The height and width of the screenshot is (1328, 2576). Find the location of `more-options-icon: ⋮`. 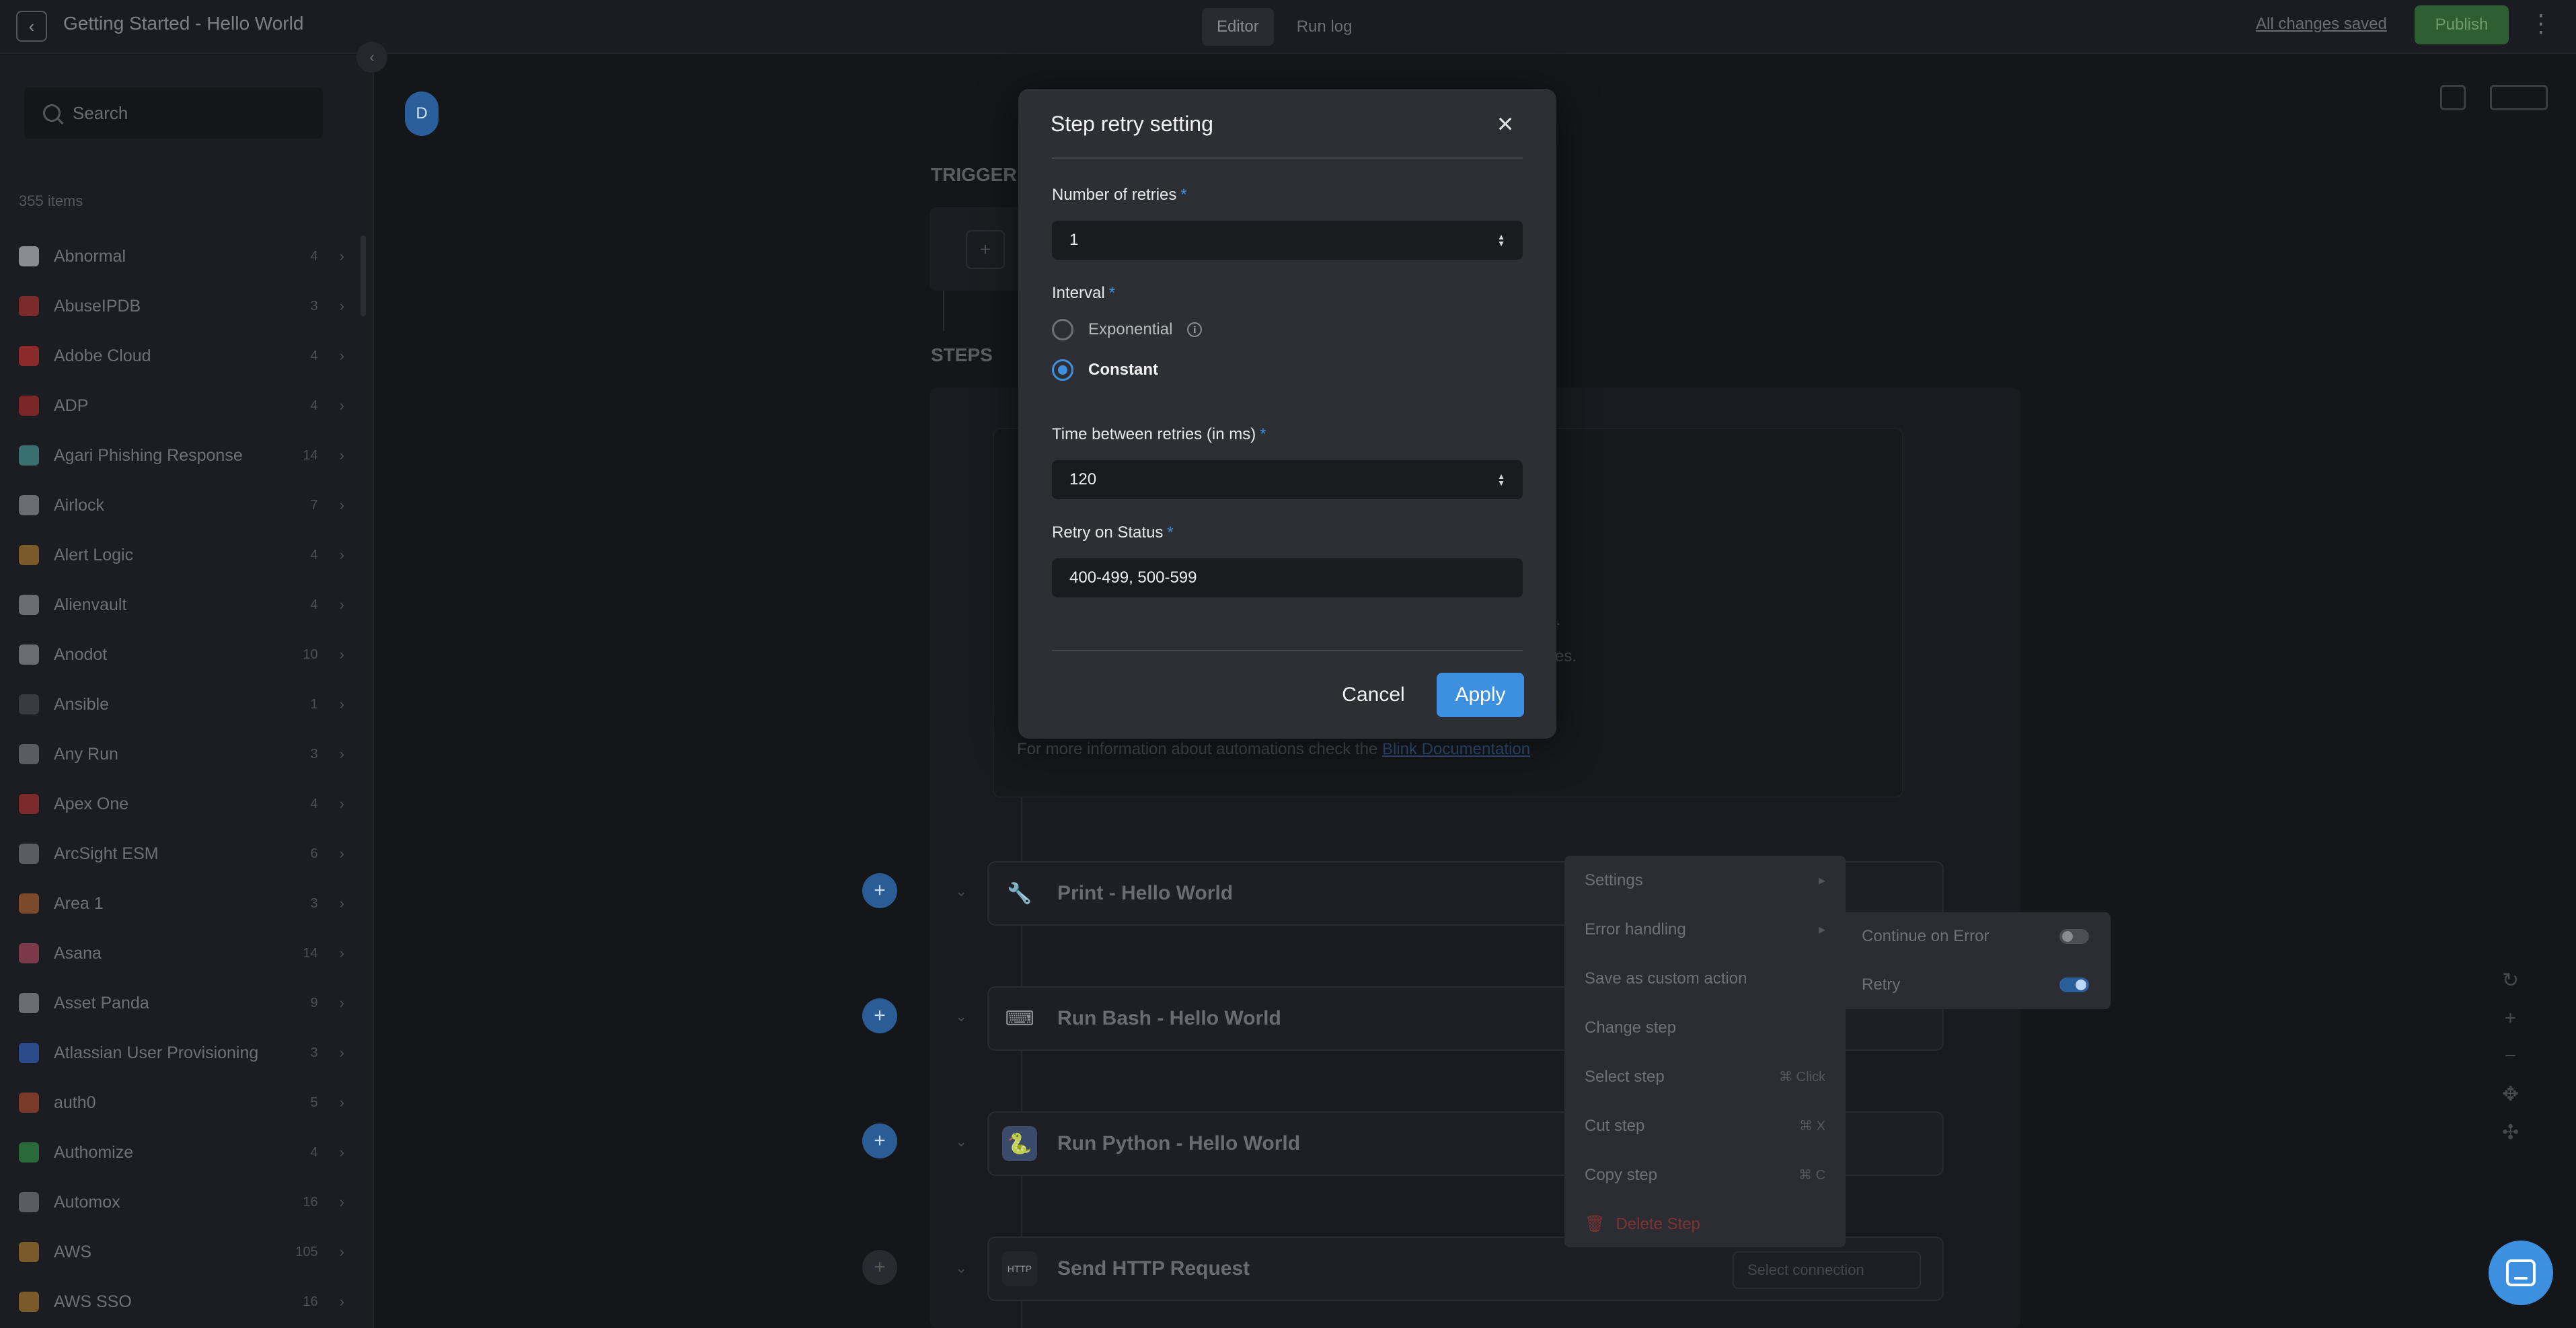

more-options-icon: ⋮ is located at coordinates (2541, 24).